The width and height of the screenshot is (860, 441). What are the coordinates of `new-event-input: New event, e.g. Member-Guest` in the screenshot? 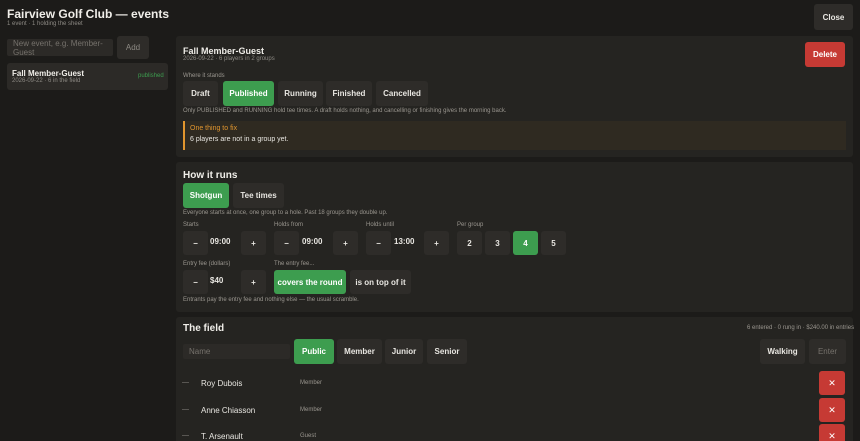 It's located at (60, 48).